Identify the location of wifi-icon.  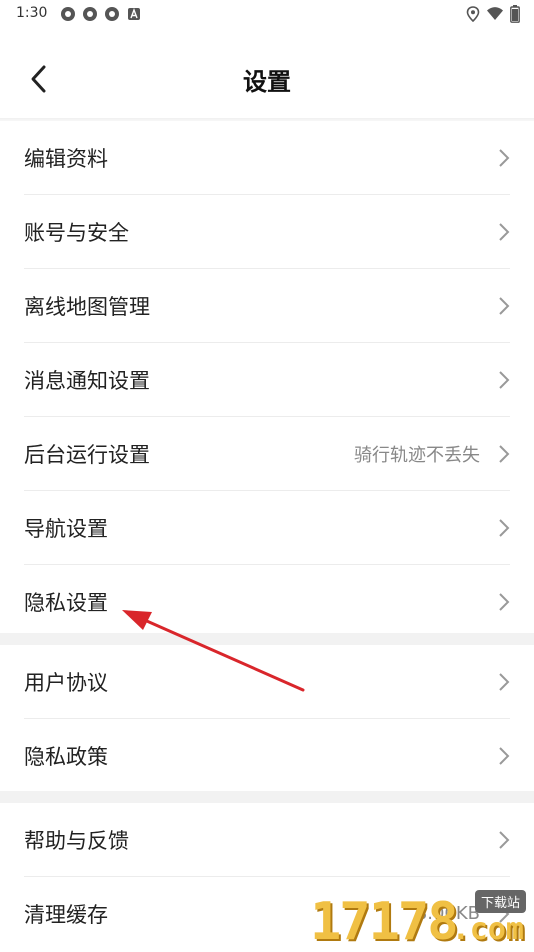
(495, 13).